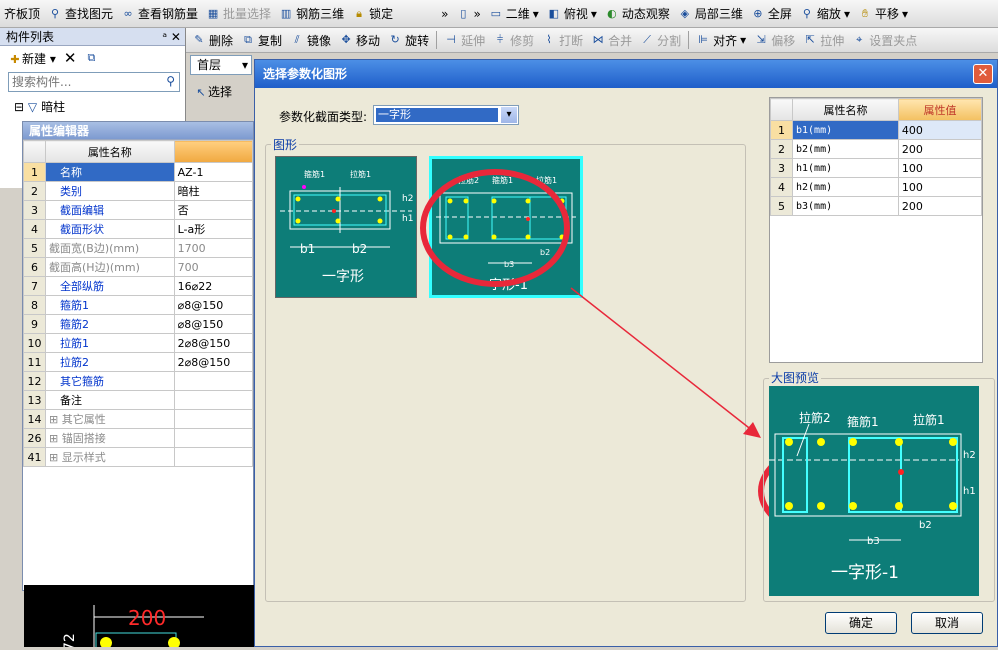  I want to click on property-row: 7 全部纵筋 16⌀22, so click(138, 286).